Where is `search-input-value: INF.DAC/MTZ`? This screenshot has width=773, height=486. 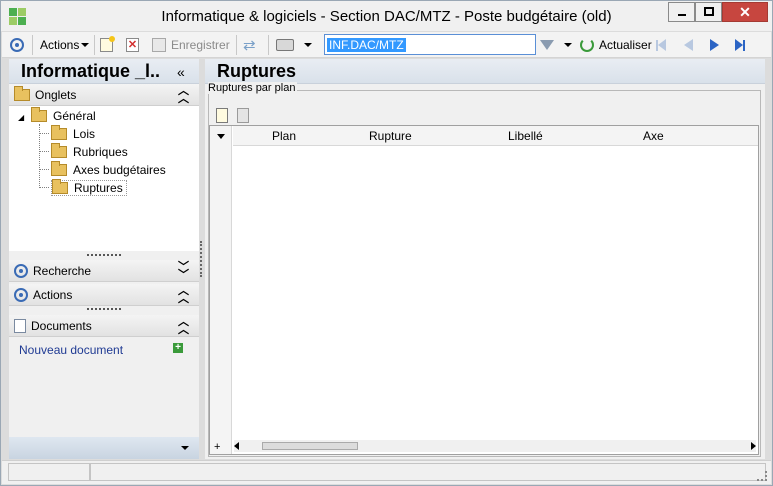
search-input-value: INF.DAC/MTZ is located at coordinates (366, 45).